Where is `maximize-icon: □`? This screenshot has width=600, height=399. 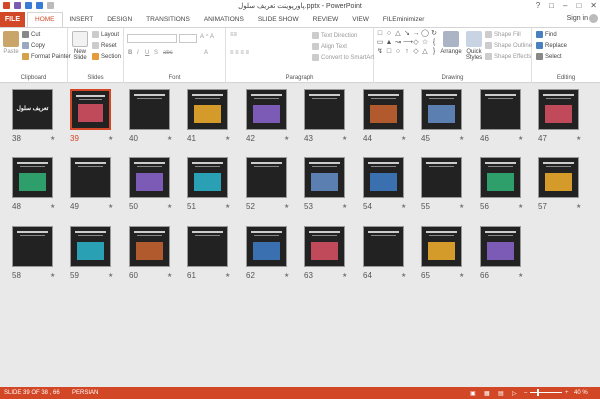
maximize-icon: □ is located at coordinates (578, 5).